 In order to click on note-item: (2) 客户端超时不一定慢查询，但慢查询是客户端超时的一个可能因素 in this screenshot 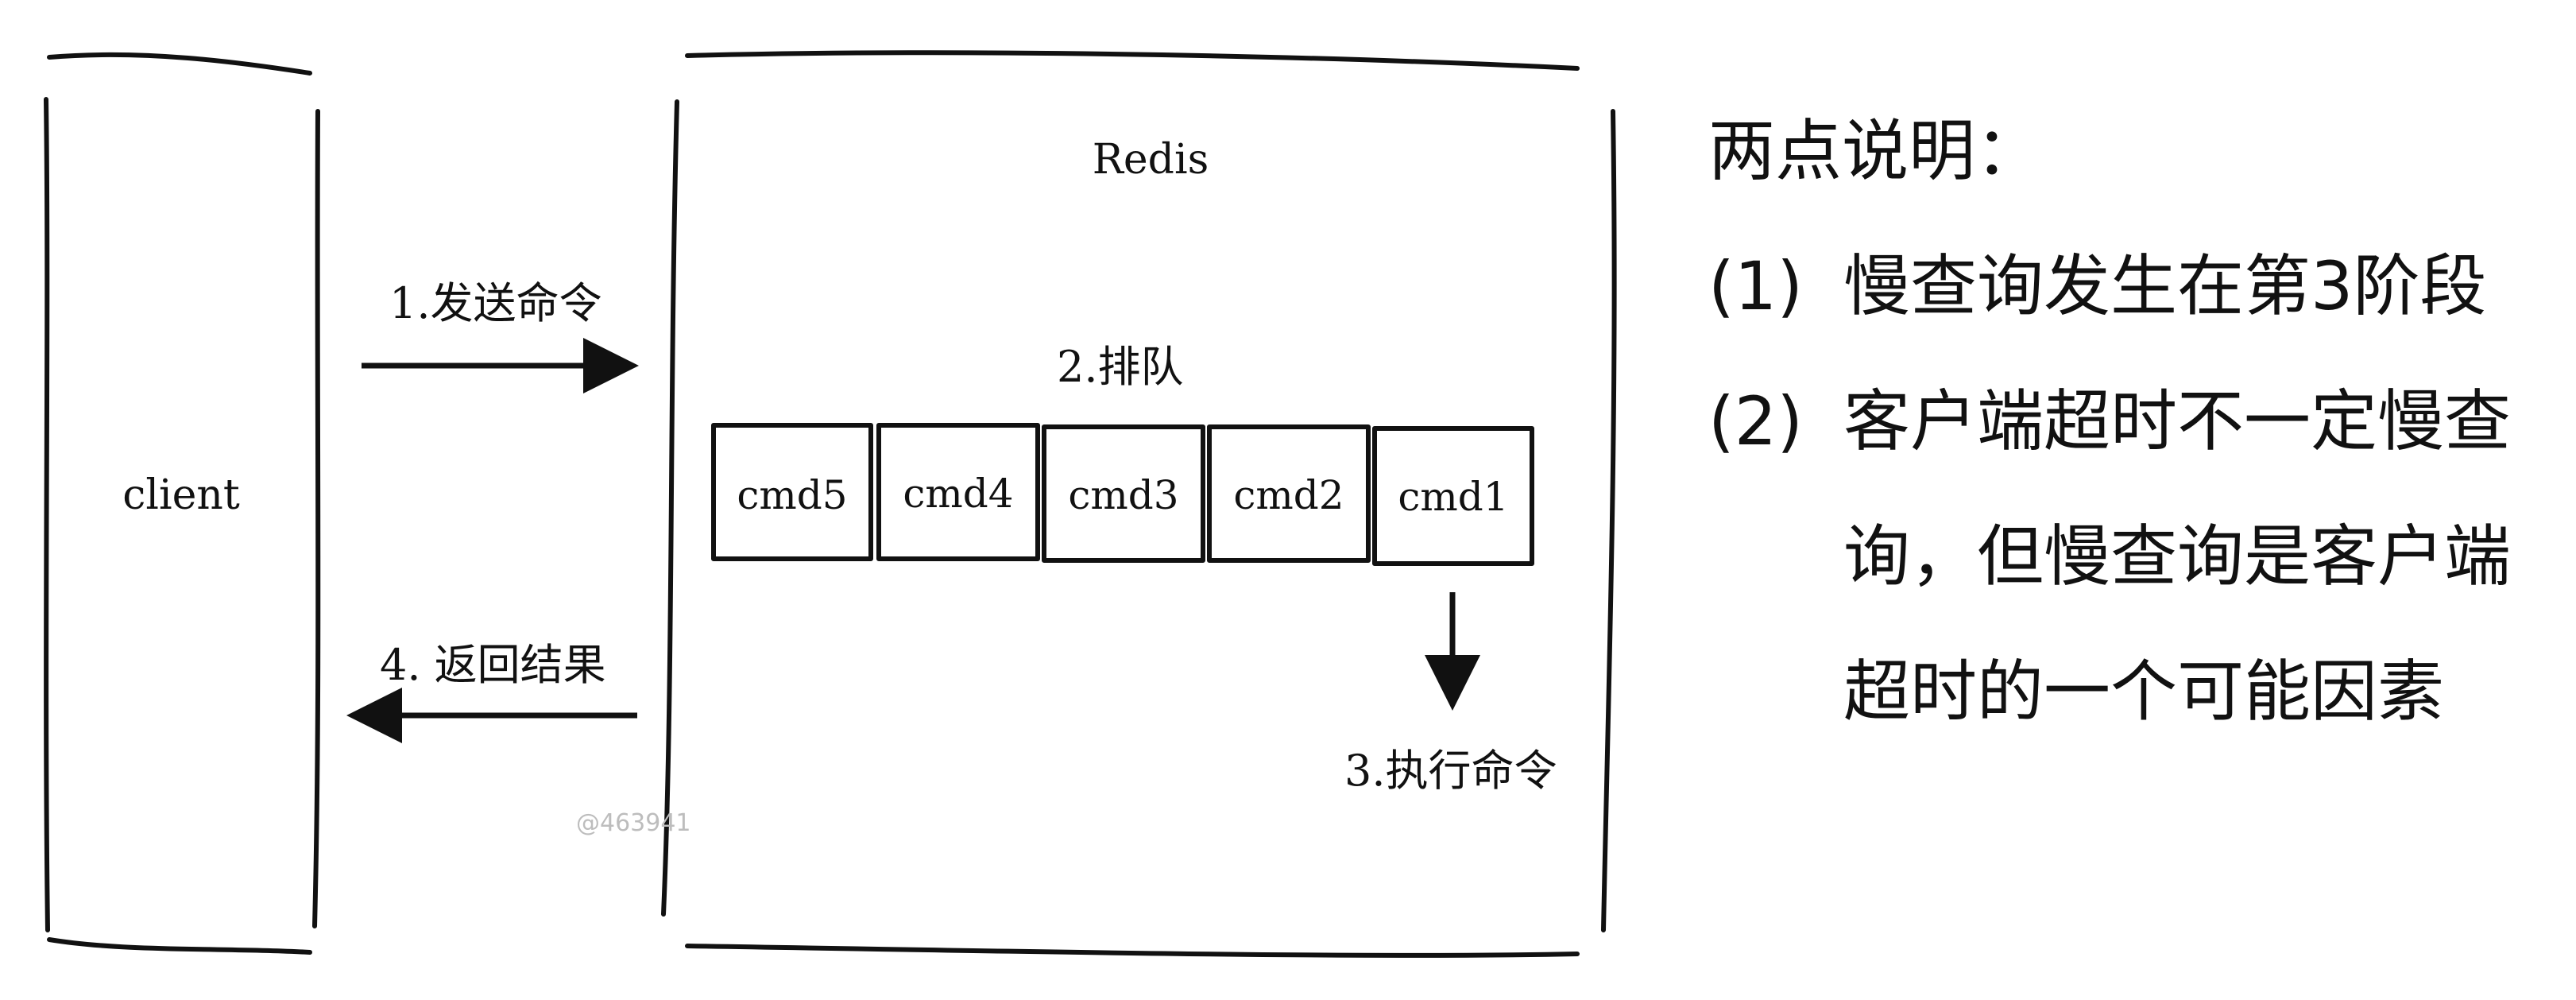, I will do `click(2139, 556)`.